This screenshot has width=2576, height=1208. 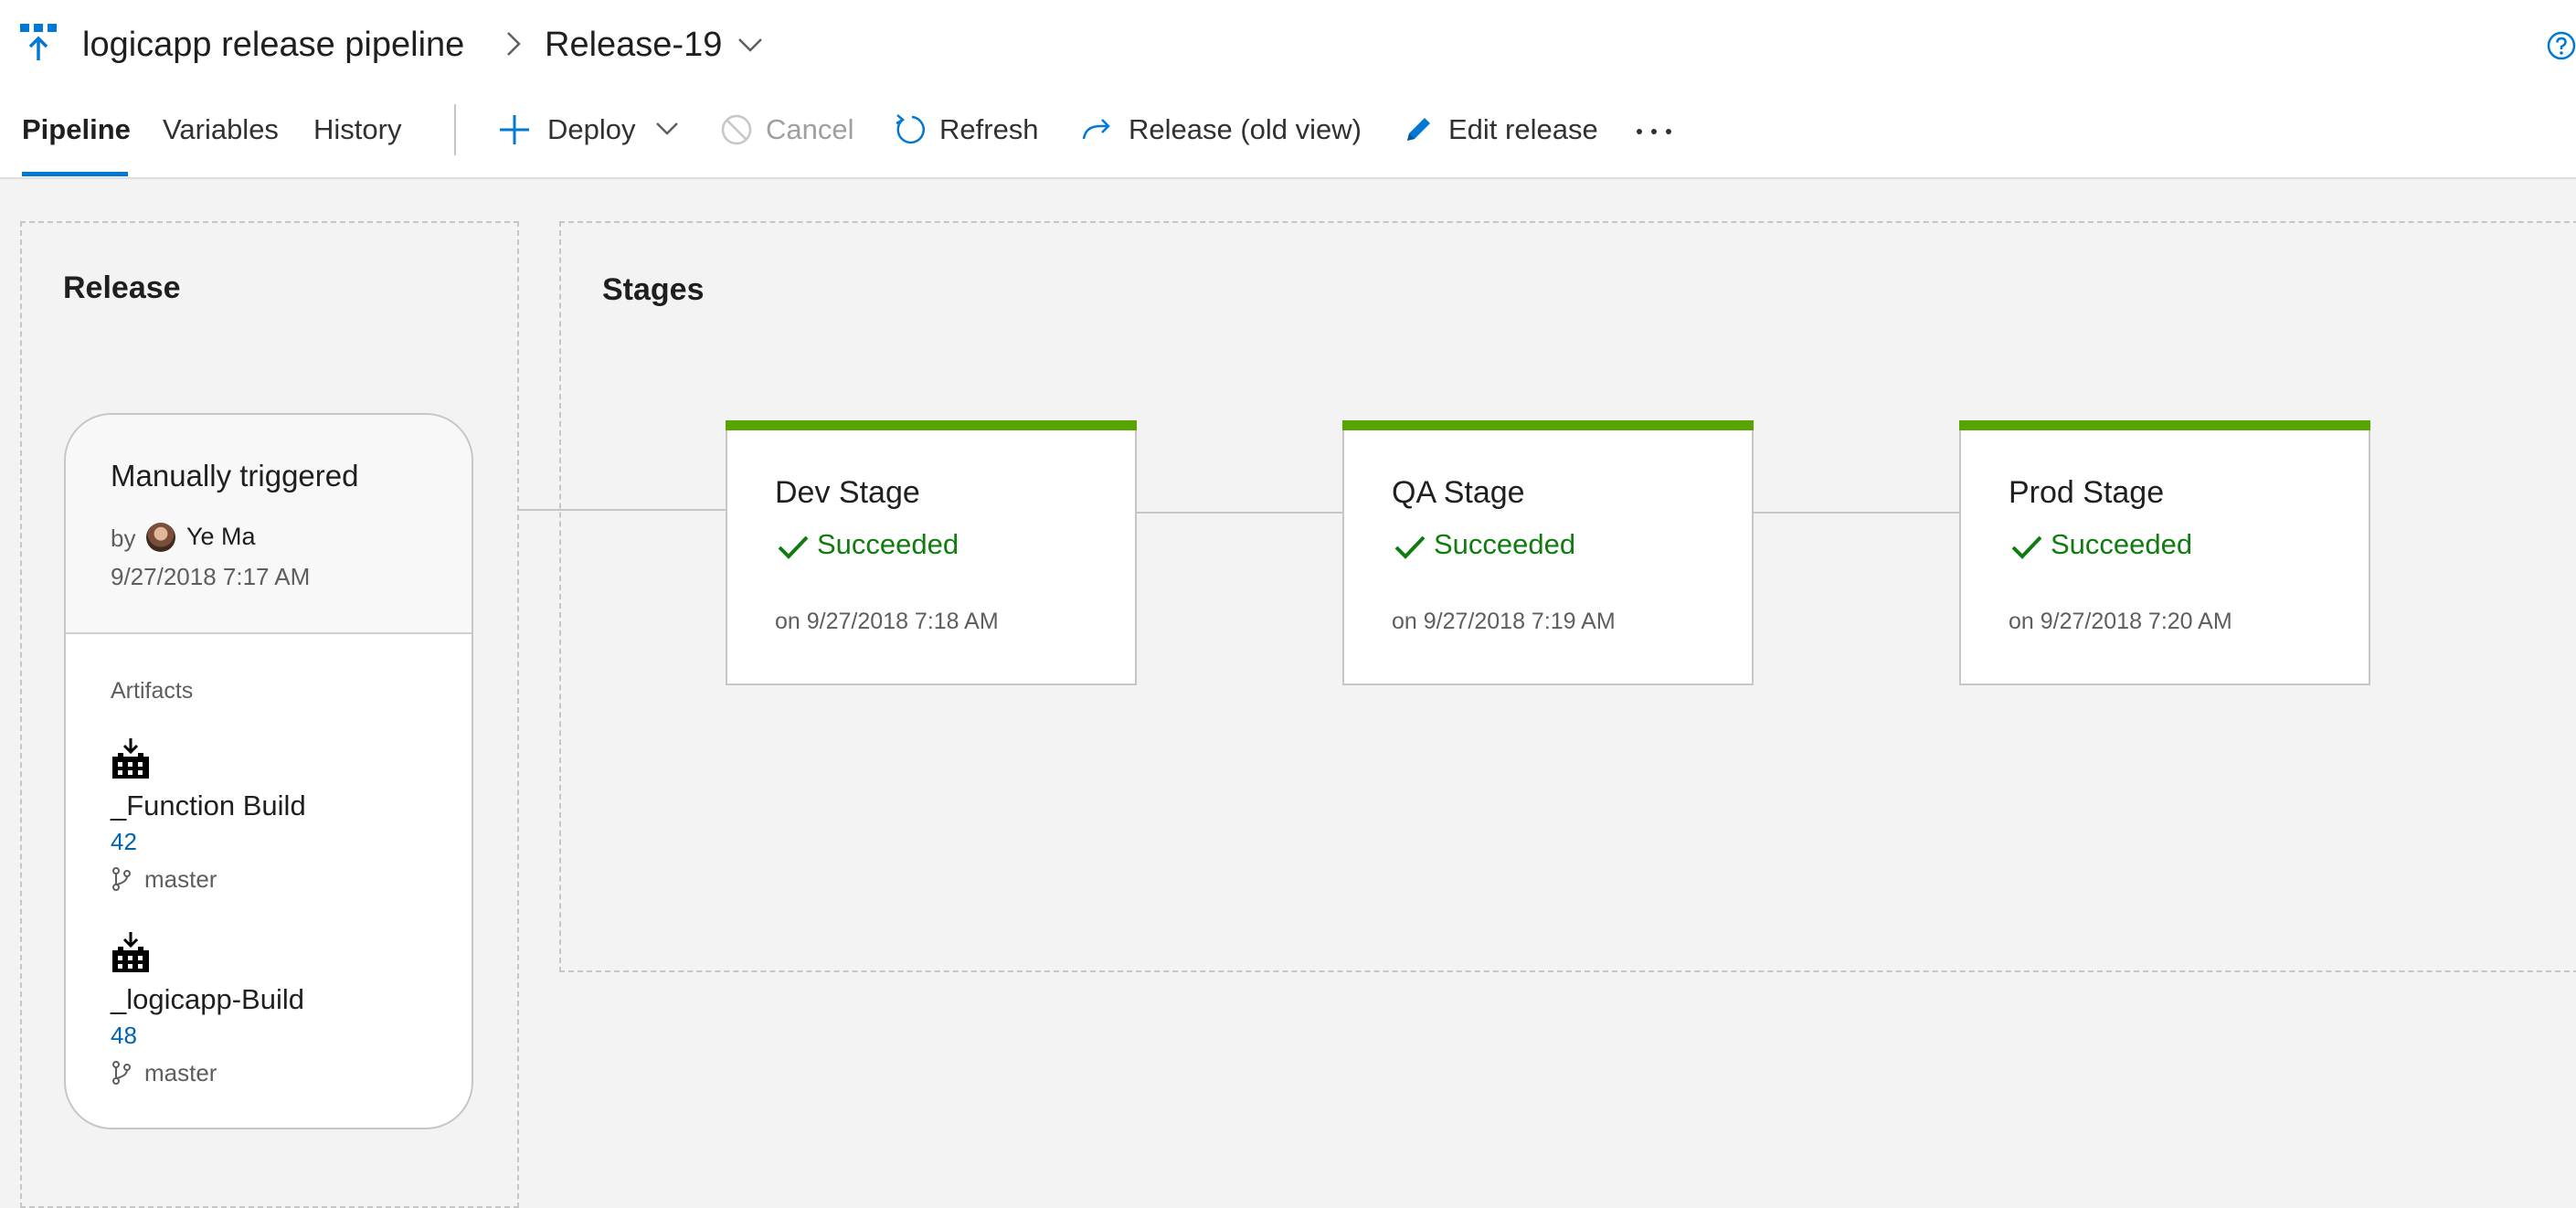 What do you see at coordinates (211, 576) in the screenshot?
I see `trigger-date: 9/27/2018 7:17 AM` at bounding box center [211, 576].